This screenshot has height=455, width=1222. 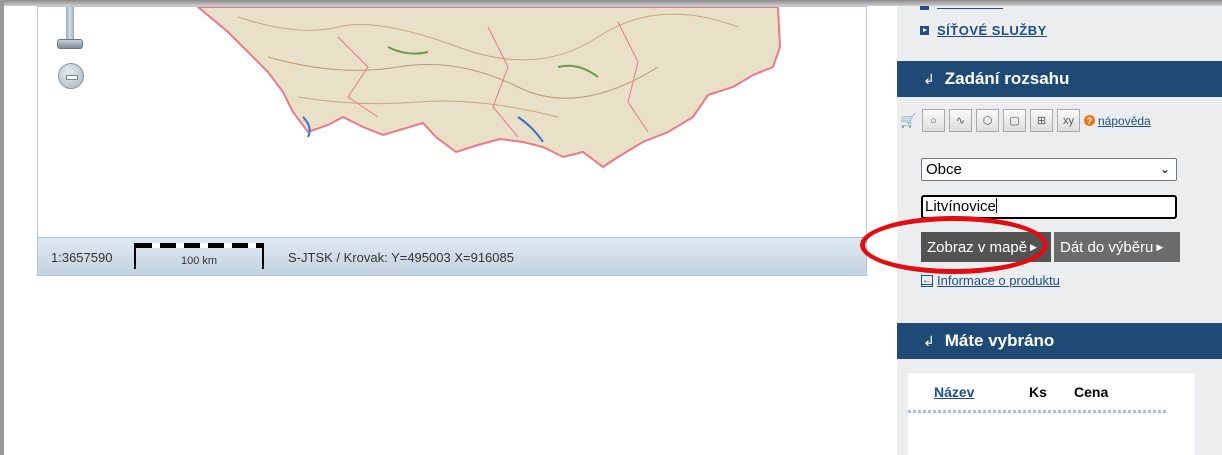 I want to click on xy-tool-icon: xy, so click(x=1068, y=120).